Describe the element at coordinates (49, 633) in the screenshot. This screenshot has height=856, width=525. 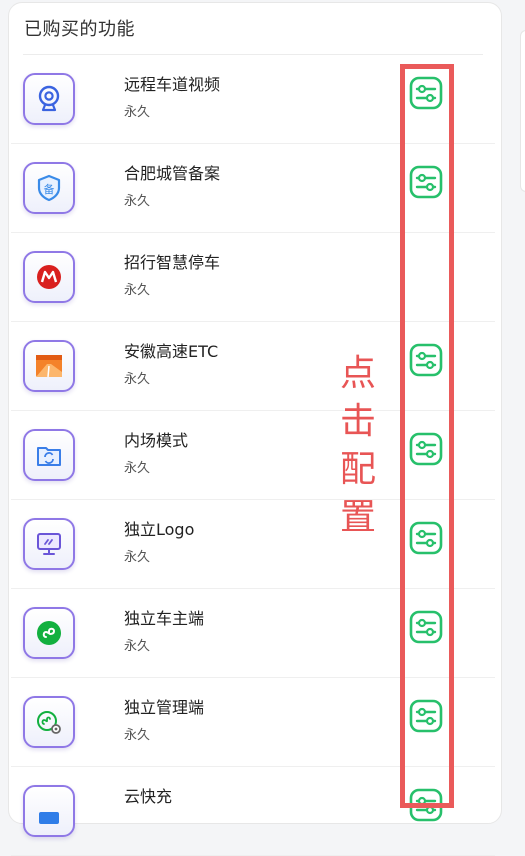
I see `mini-program-icon` at that location.